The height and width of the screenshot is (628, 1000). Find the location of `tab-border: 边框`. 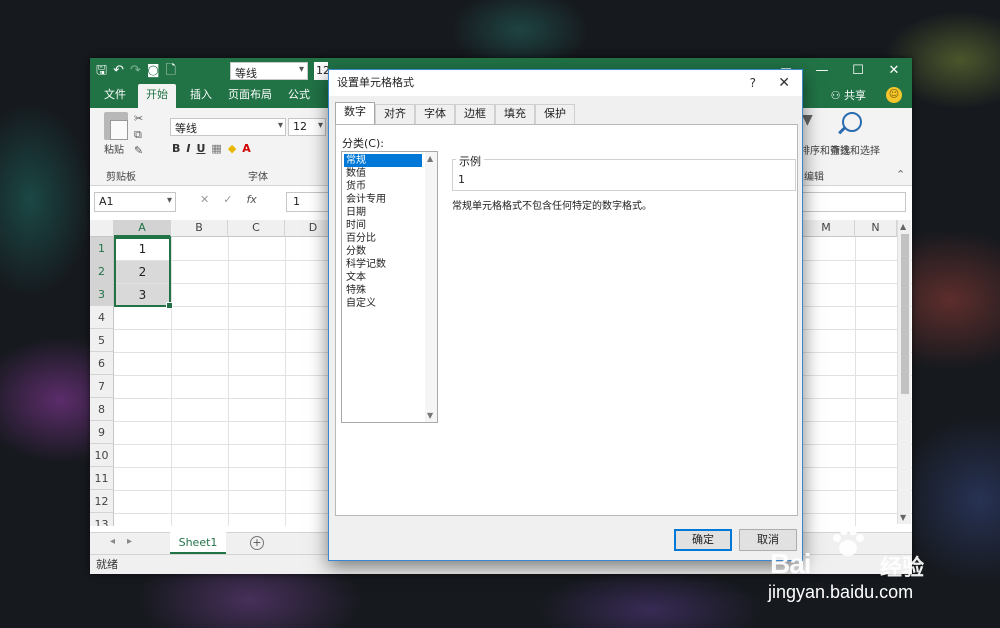

tab-border: 边框 is located at coordinates (475, 114).